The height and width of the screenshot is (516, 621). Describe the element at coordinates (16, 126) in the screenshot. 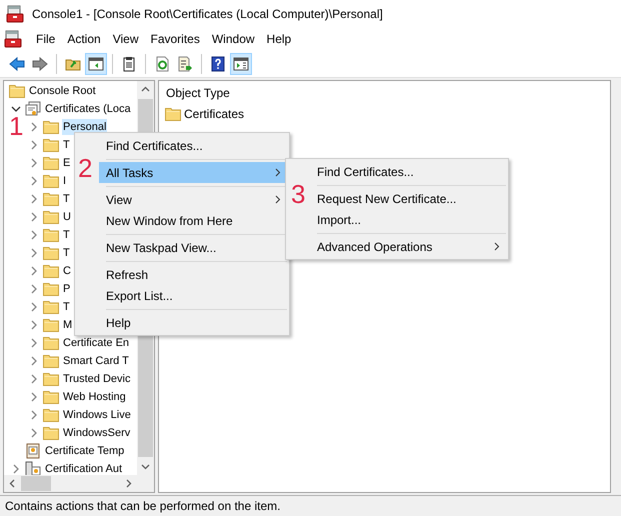

I see `step-number: 1` at that location.